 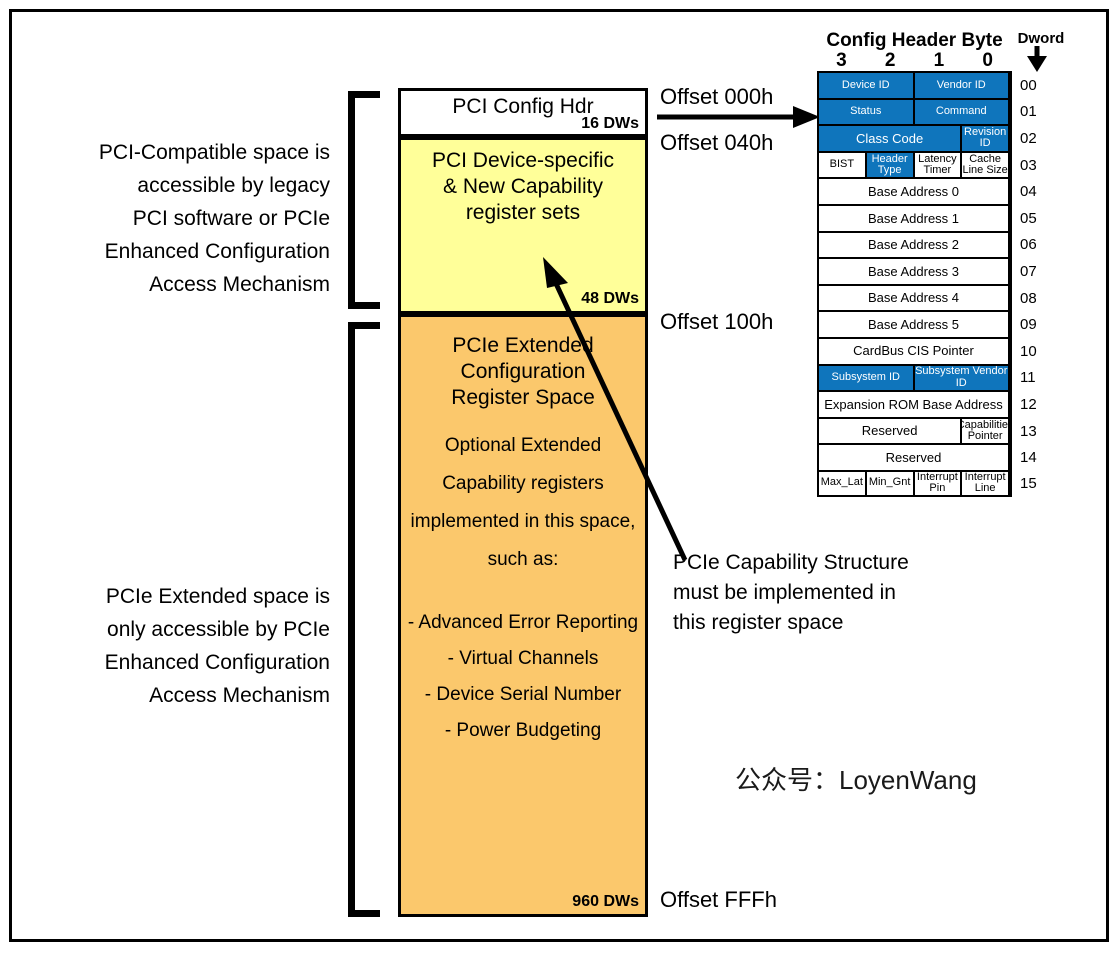 I want to click on dword-index-label: 10, so click(x=1028, y=351).